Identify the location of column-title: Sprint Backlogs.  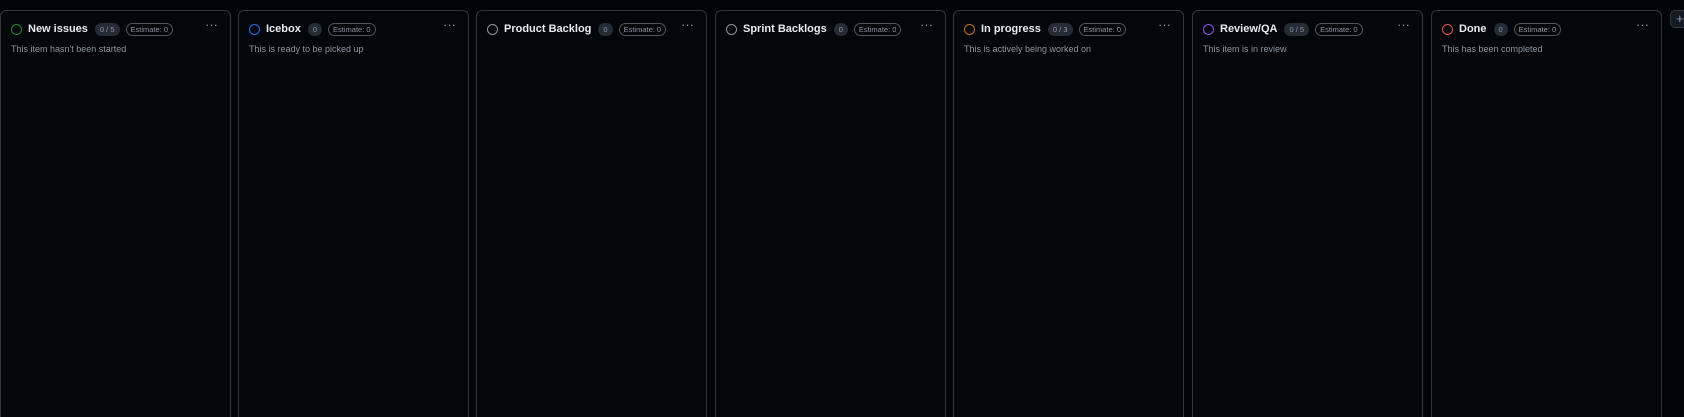
(785, 29).